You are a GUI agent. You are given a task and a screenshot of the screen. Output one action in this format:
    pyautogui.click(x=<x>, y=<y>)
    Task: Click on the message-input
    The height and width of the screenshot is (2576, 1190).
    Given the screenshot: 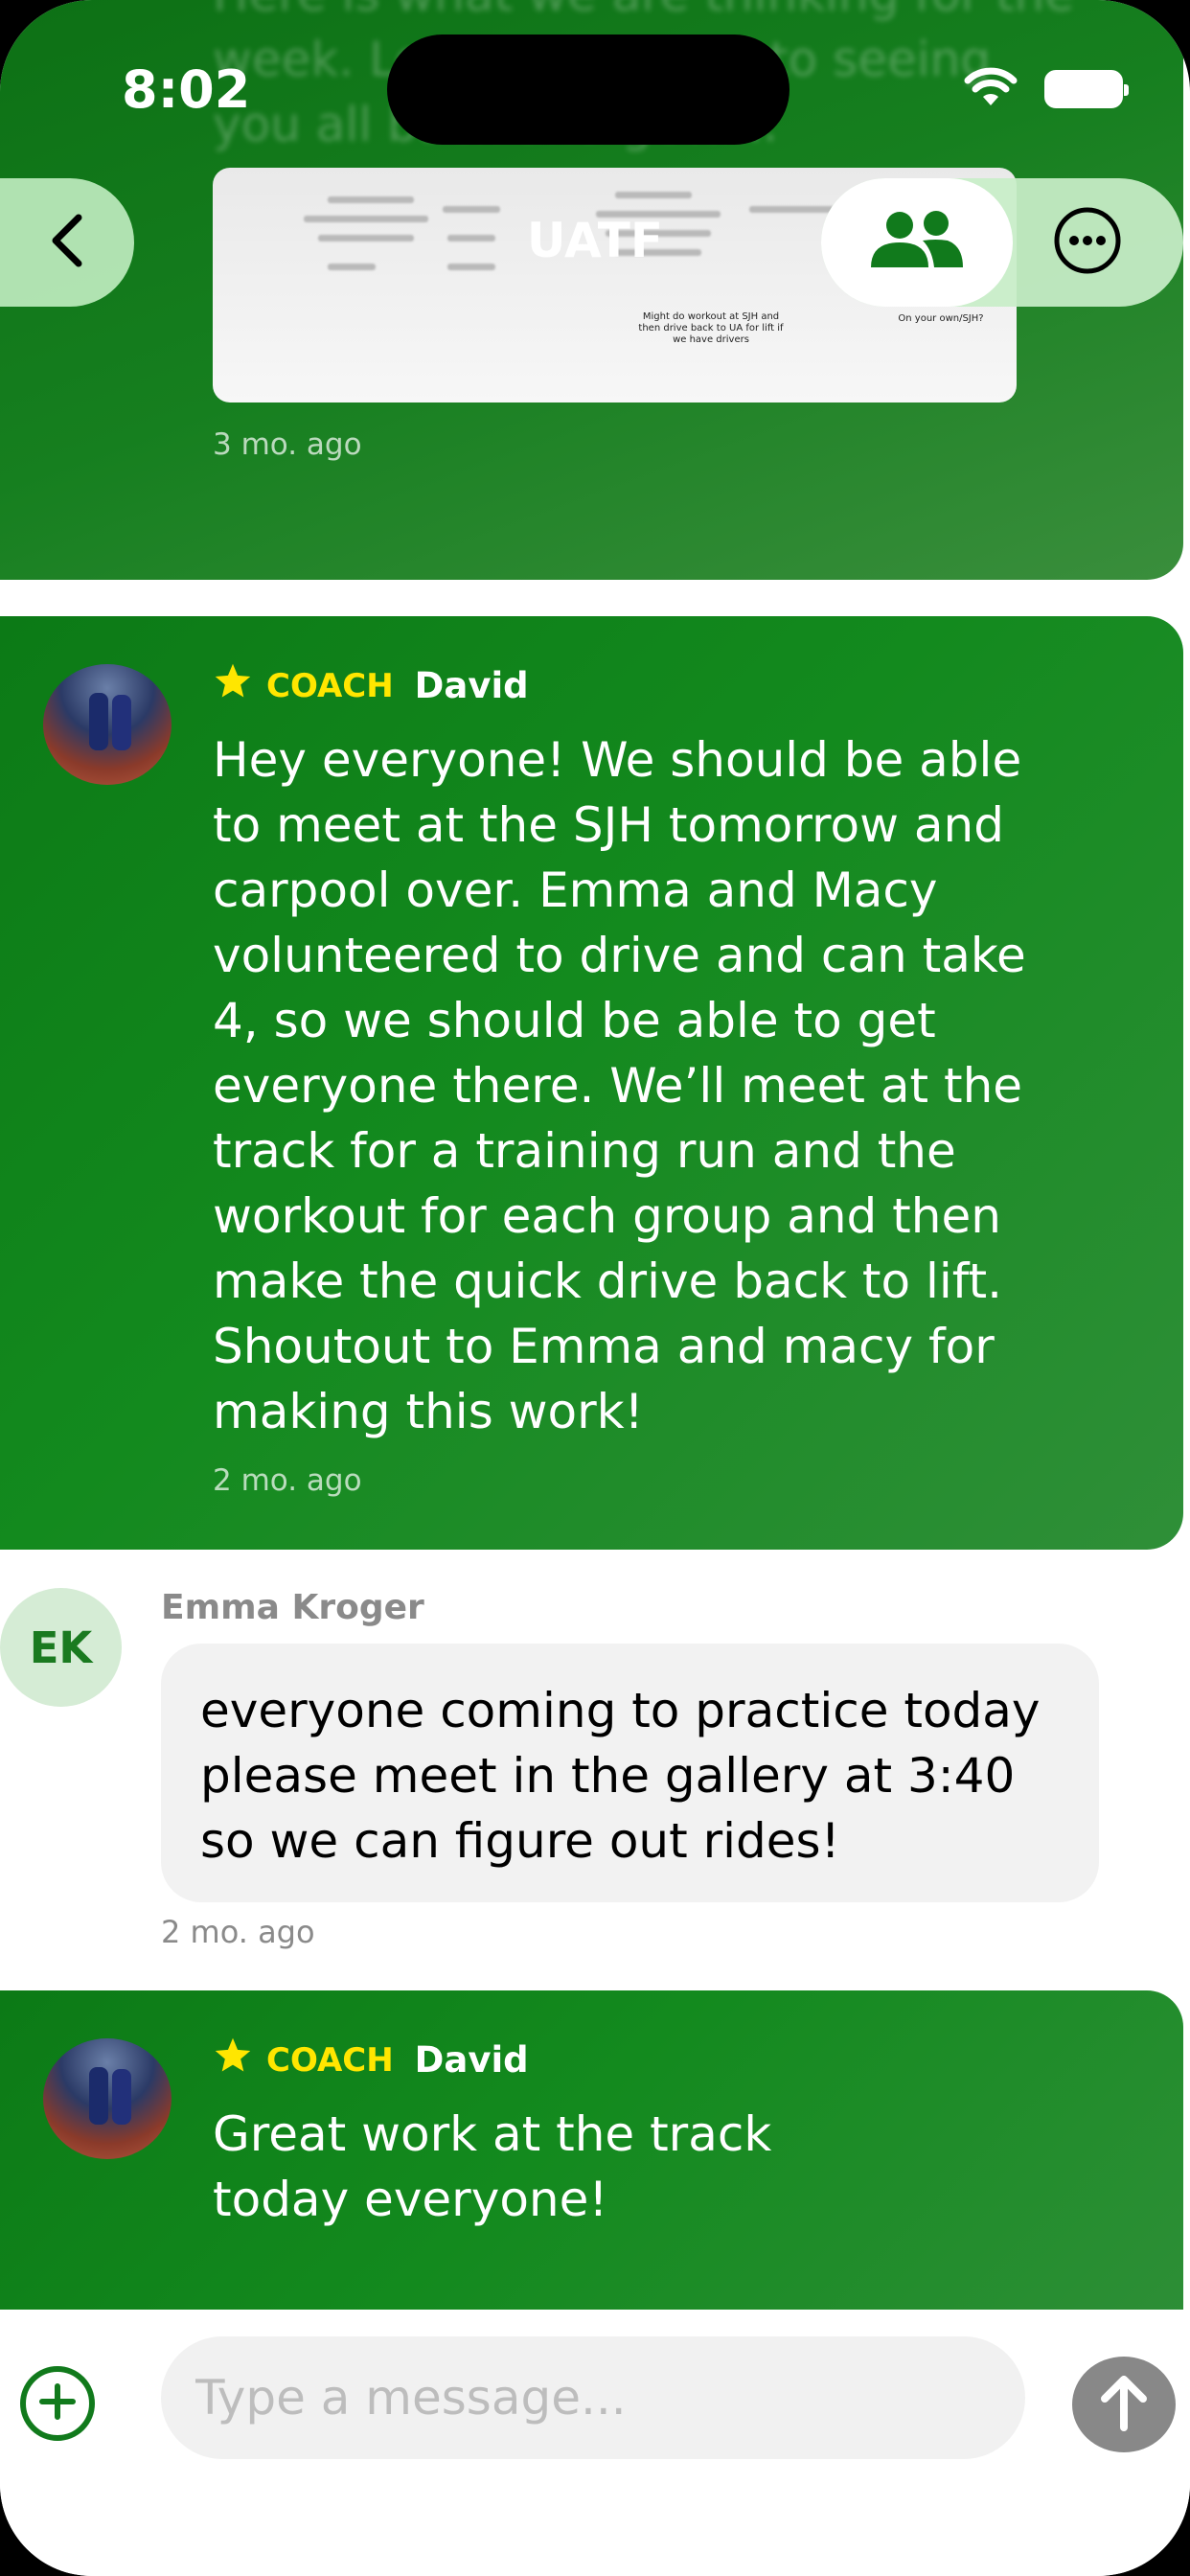 What is the action you would take?
    pyautogui.click(x=593, y=2397)
    